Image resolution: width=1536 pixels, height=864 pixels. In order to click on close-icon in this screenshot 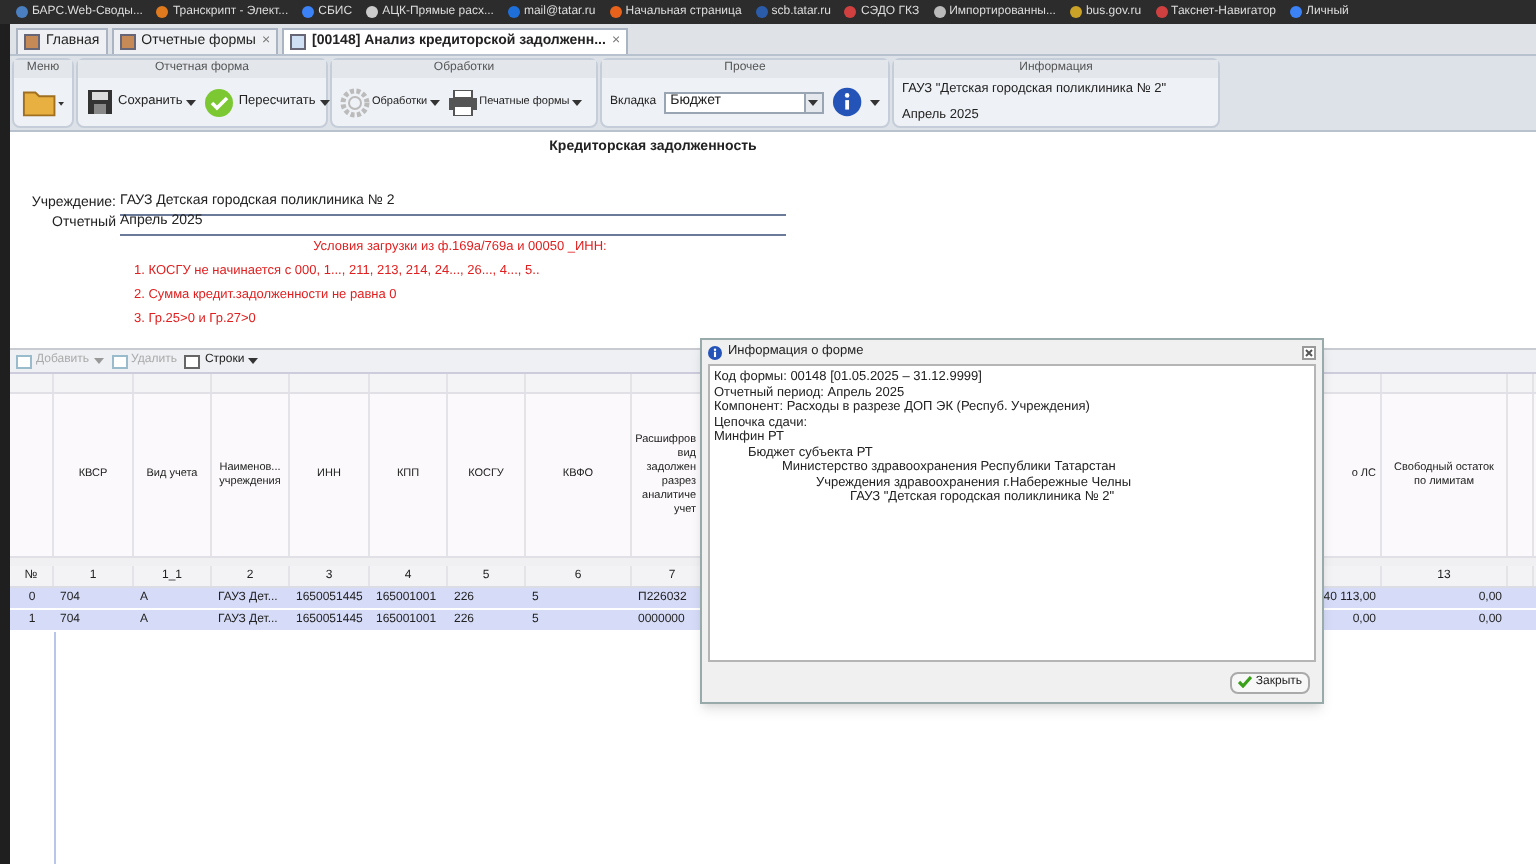, I will do `click(1309, 352)`.